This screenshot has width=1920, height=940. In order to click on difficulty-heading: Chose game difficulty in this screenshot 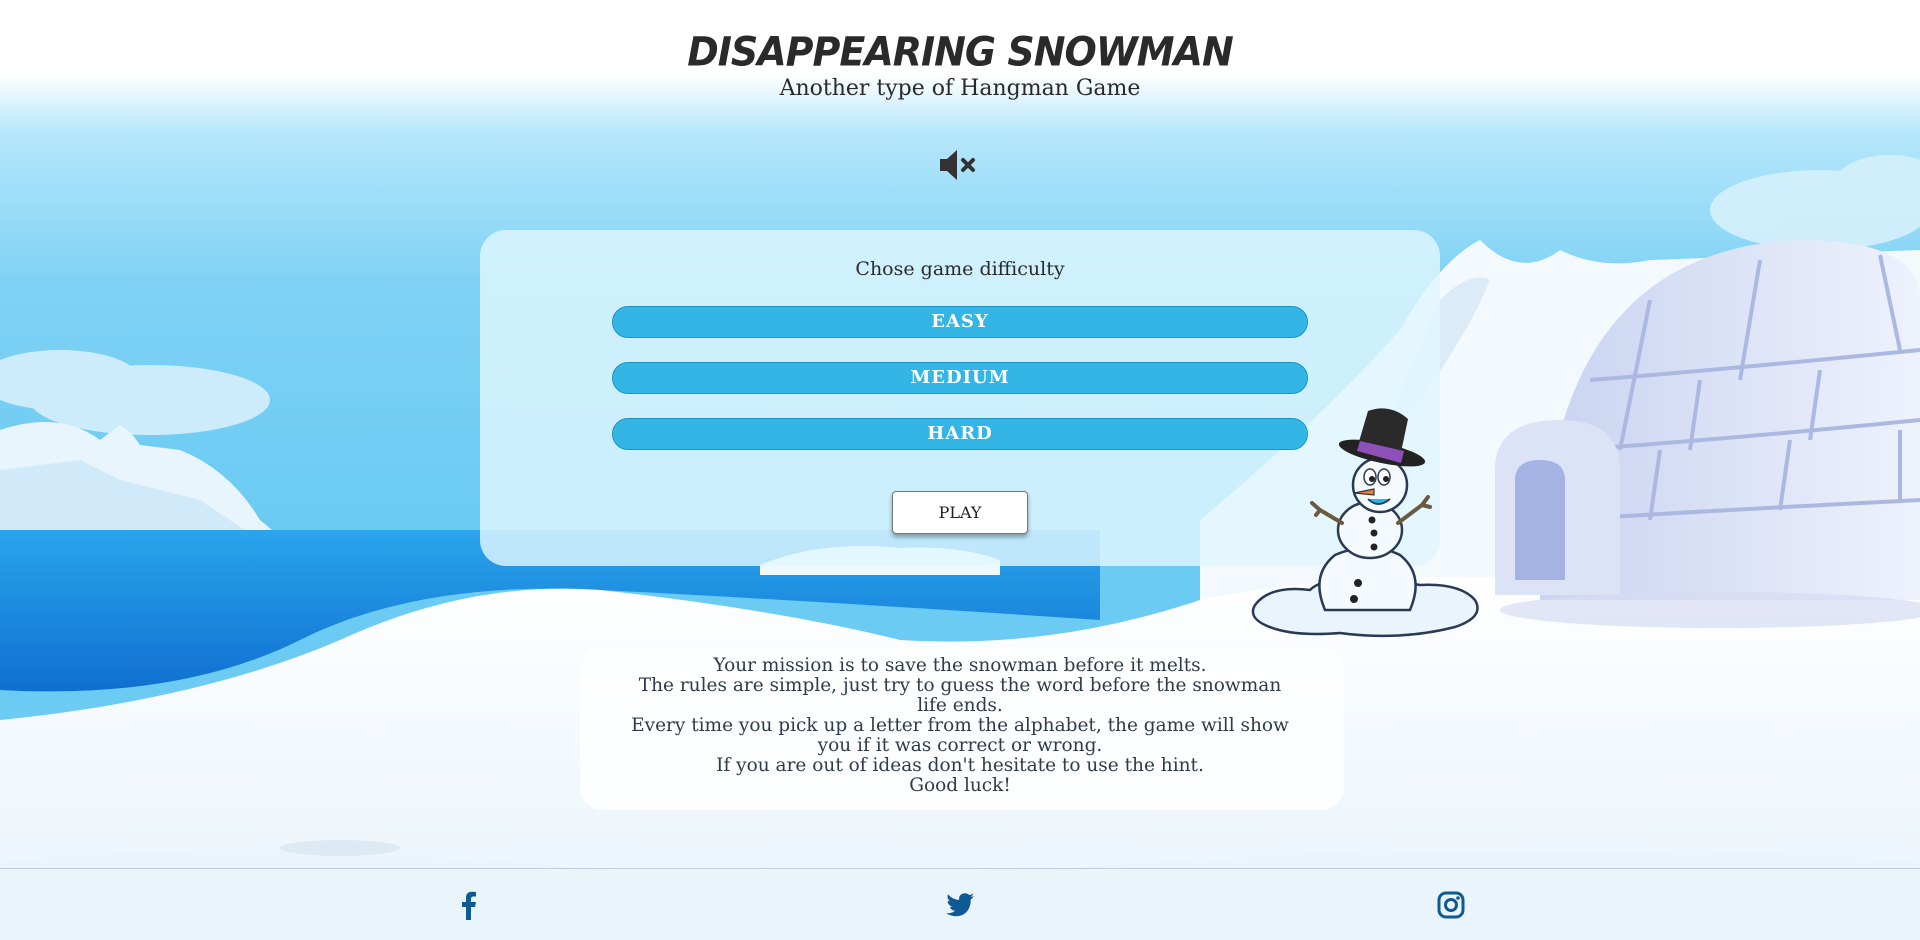, I will do `click(960, 269)`.